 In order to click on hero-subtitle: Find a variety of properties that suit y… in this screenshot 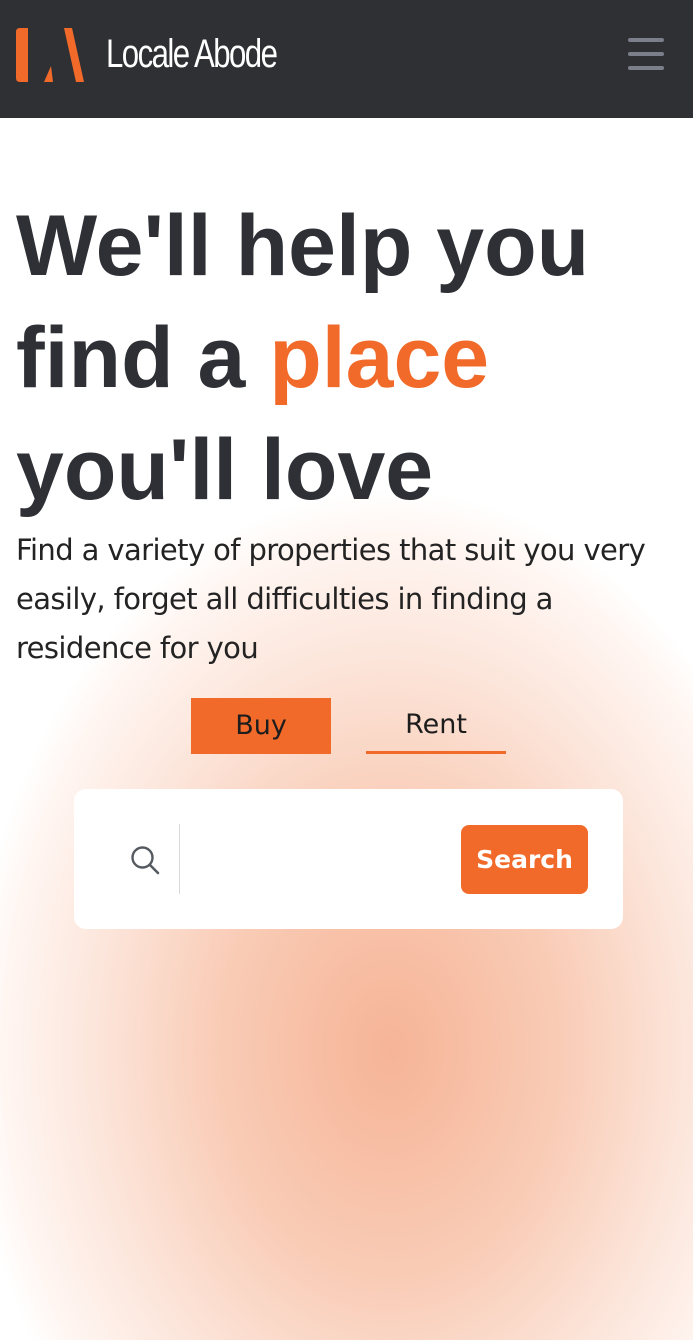, I will do `click(331, 599)`.